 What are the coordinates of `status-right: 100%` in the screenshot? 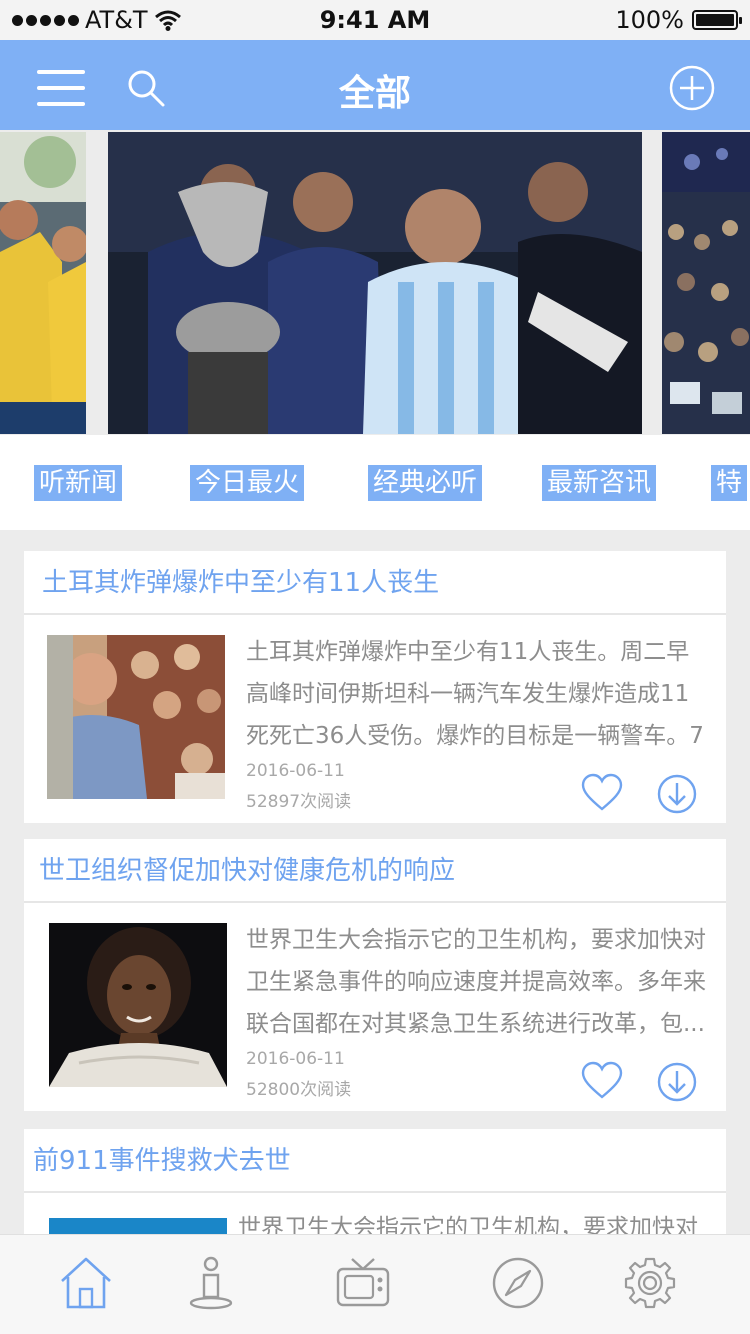 It's located at (678, 20).